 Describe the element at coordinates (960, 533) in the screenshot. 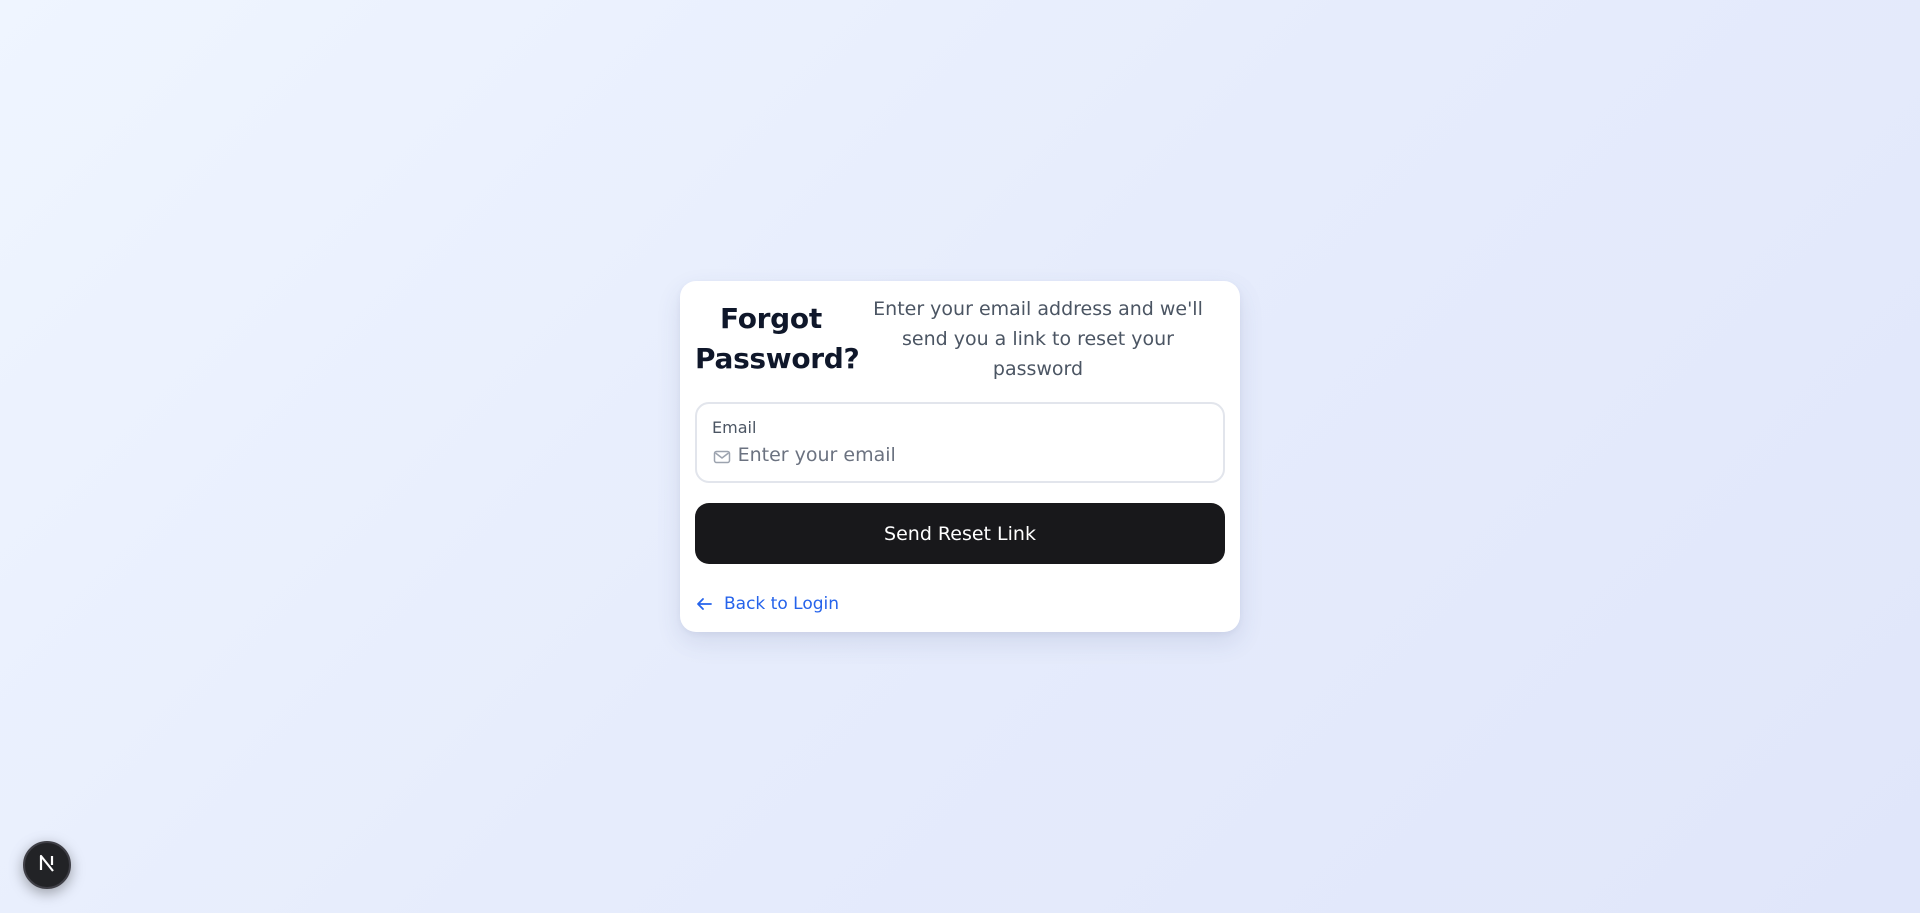

I see `send-reset-link-button: Send Reset Link` at that location.